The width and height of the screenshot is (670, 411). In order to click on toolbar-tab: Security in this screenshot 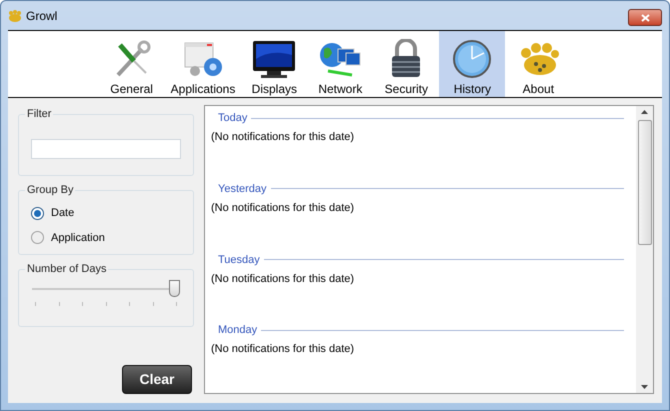, I will do `click(406, 64)`.